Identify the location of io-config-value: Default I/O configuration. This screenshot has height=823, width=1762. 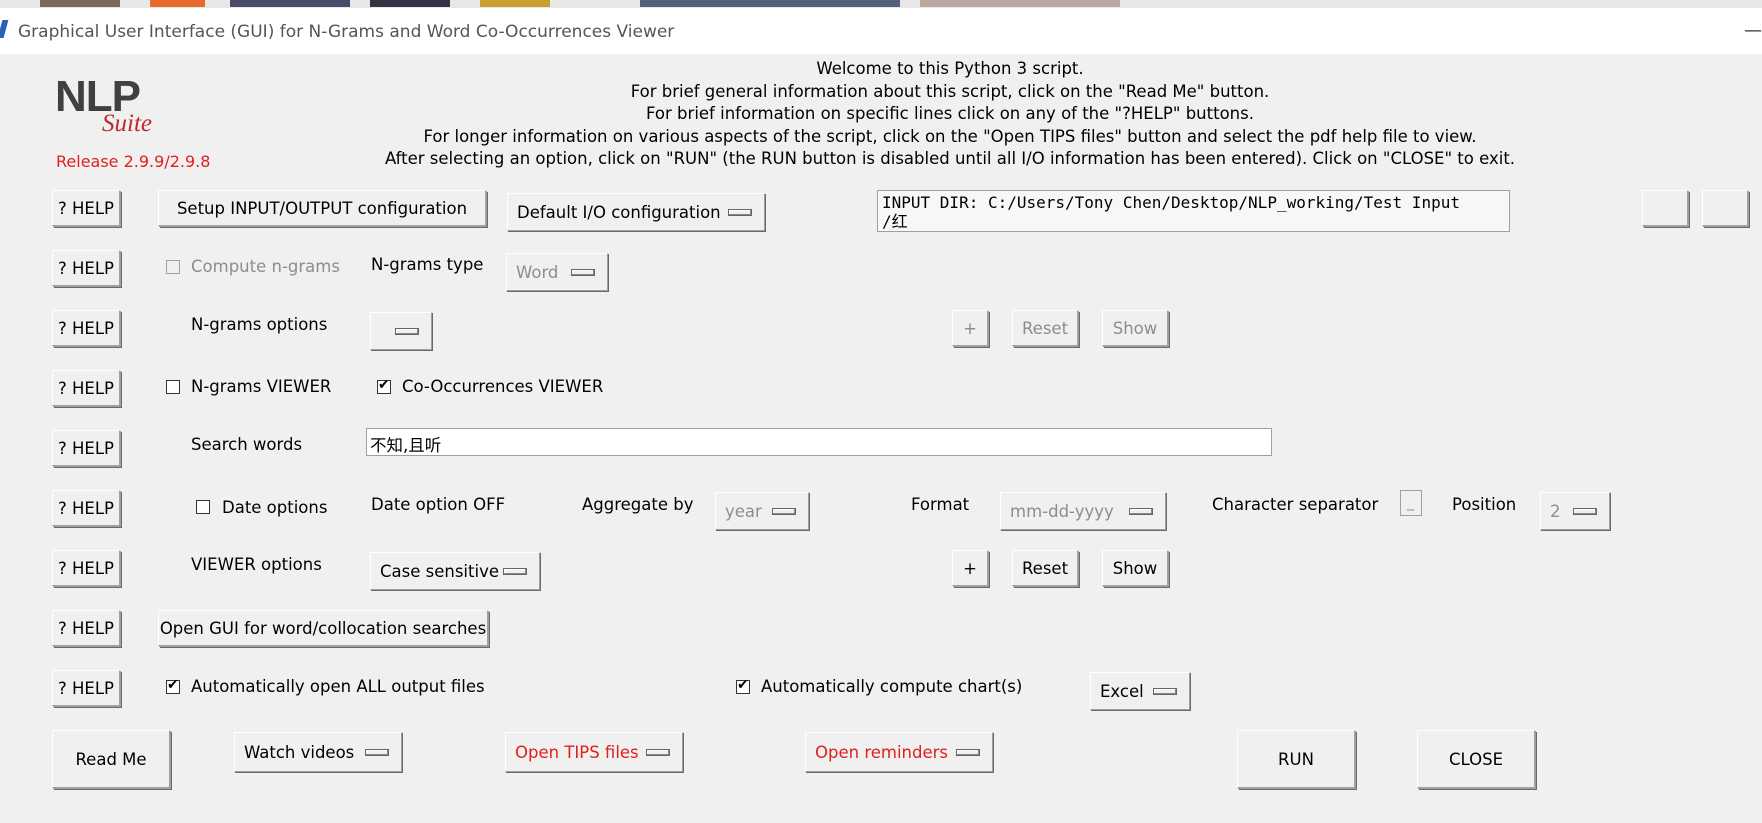
(619, 212).